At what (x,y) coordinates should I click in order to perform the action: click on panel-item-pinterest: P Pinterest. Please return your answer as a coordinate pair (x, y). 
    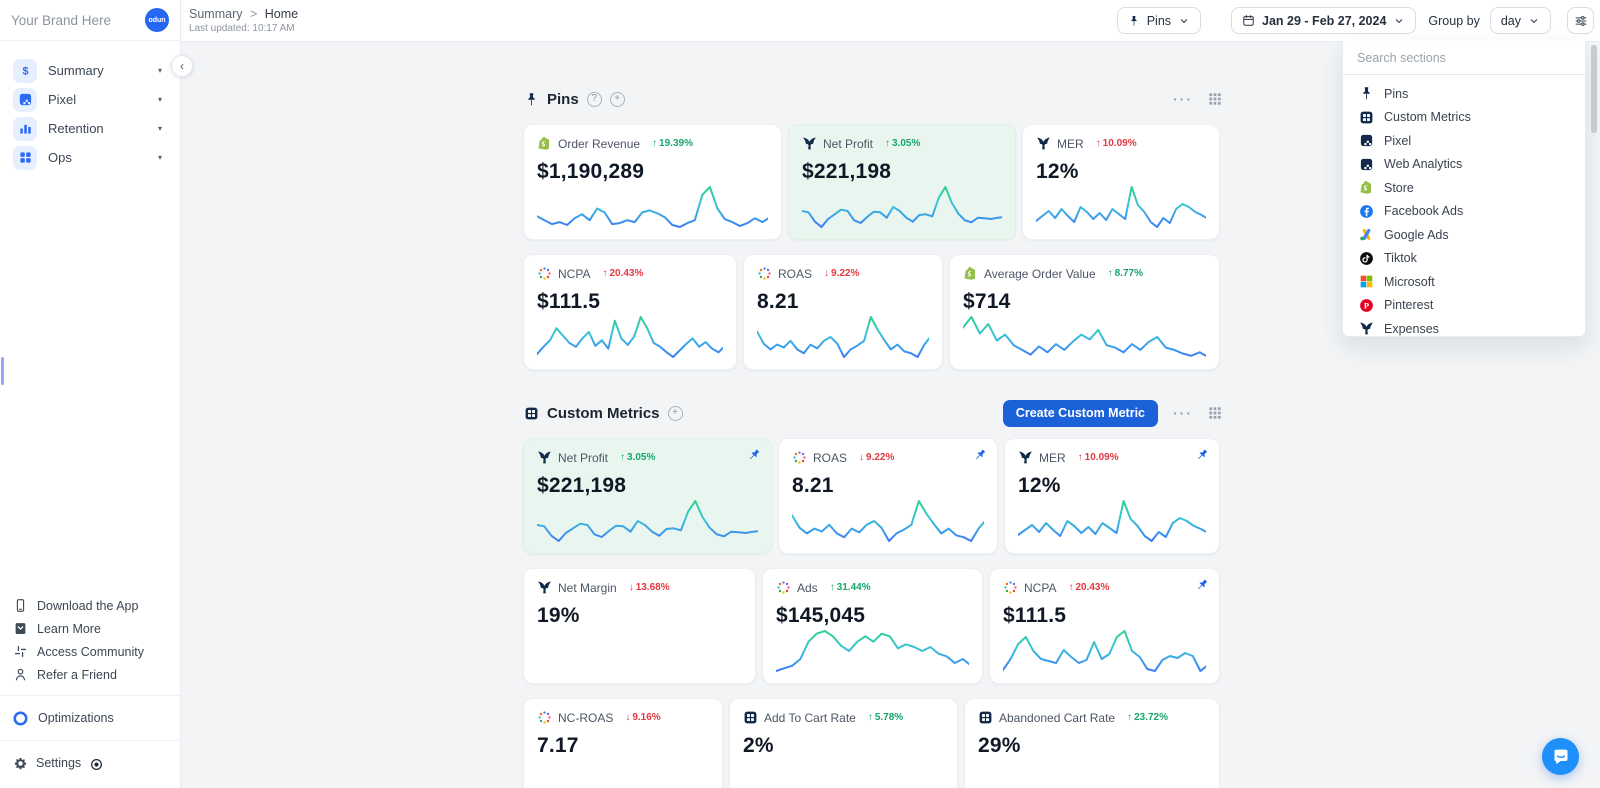
    Looking at the image, I should click on (1464, 306).